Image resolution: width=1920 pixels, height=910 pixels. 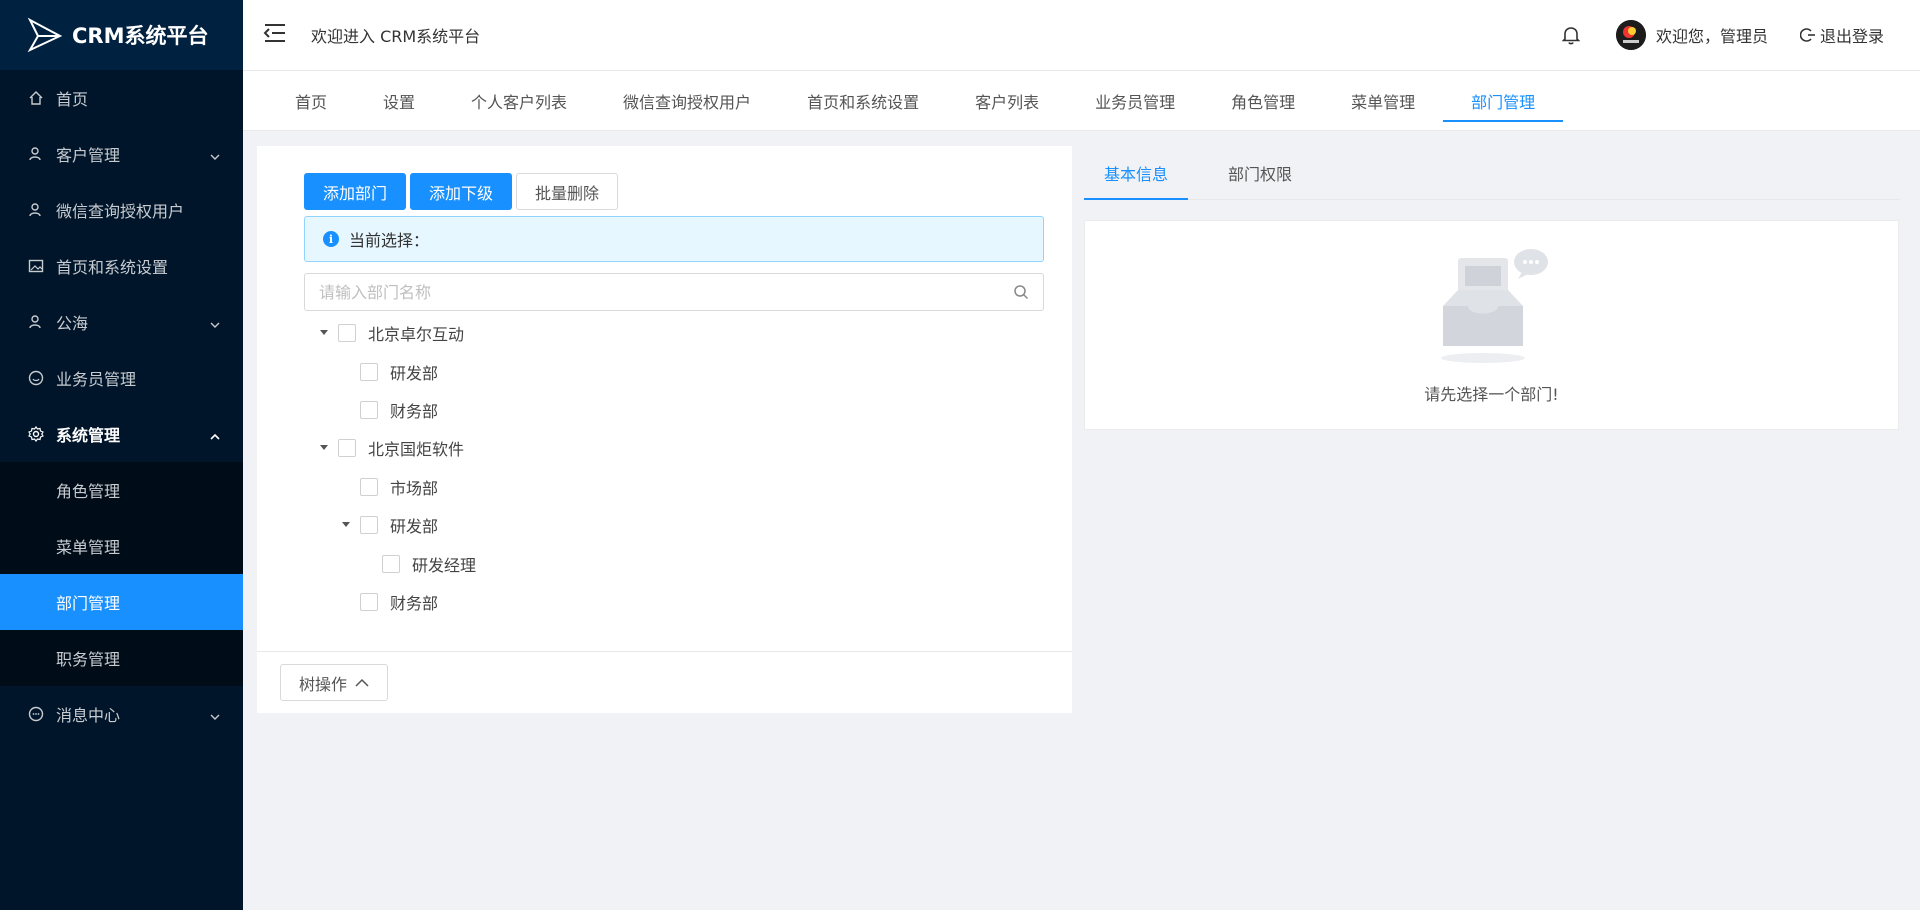 What do you see at coordinates (88, 435) in the screenshot?
I see `sidebar-item-label: 系统管理` at bounding box center [88, 435].